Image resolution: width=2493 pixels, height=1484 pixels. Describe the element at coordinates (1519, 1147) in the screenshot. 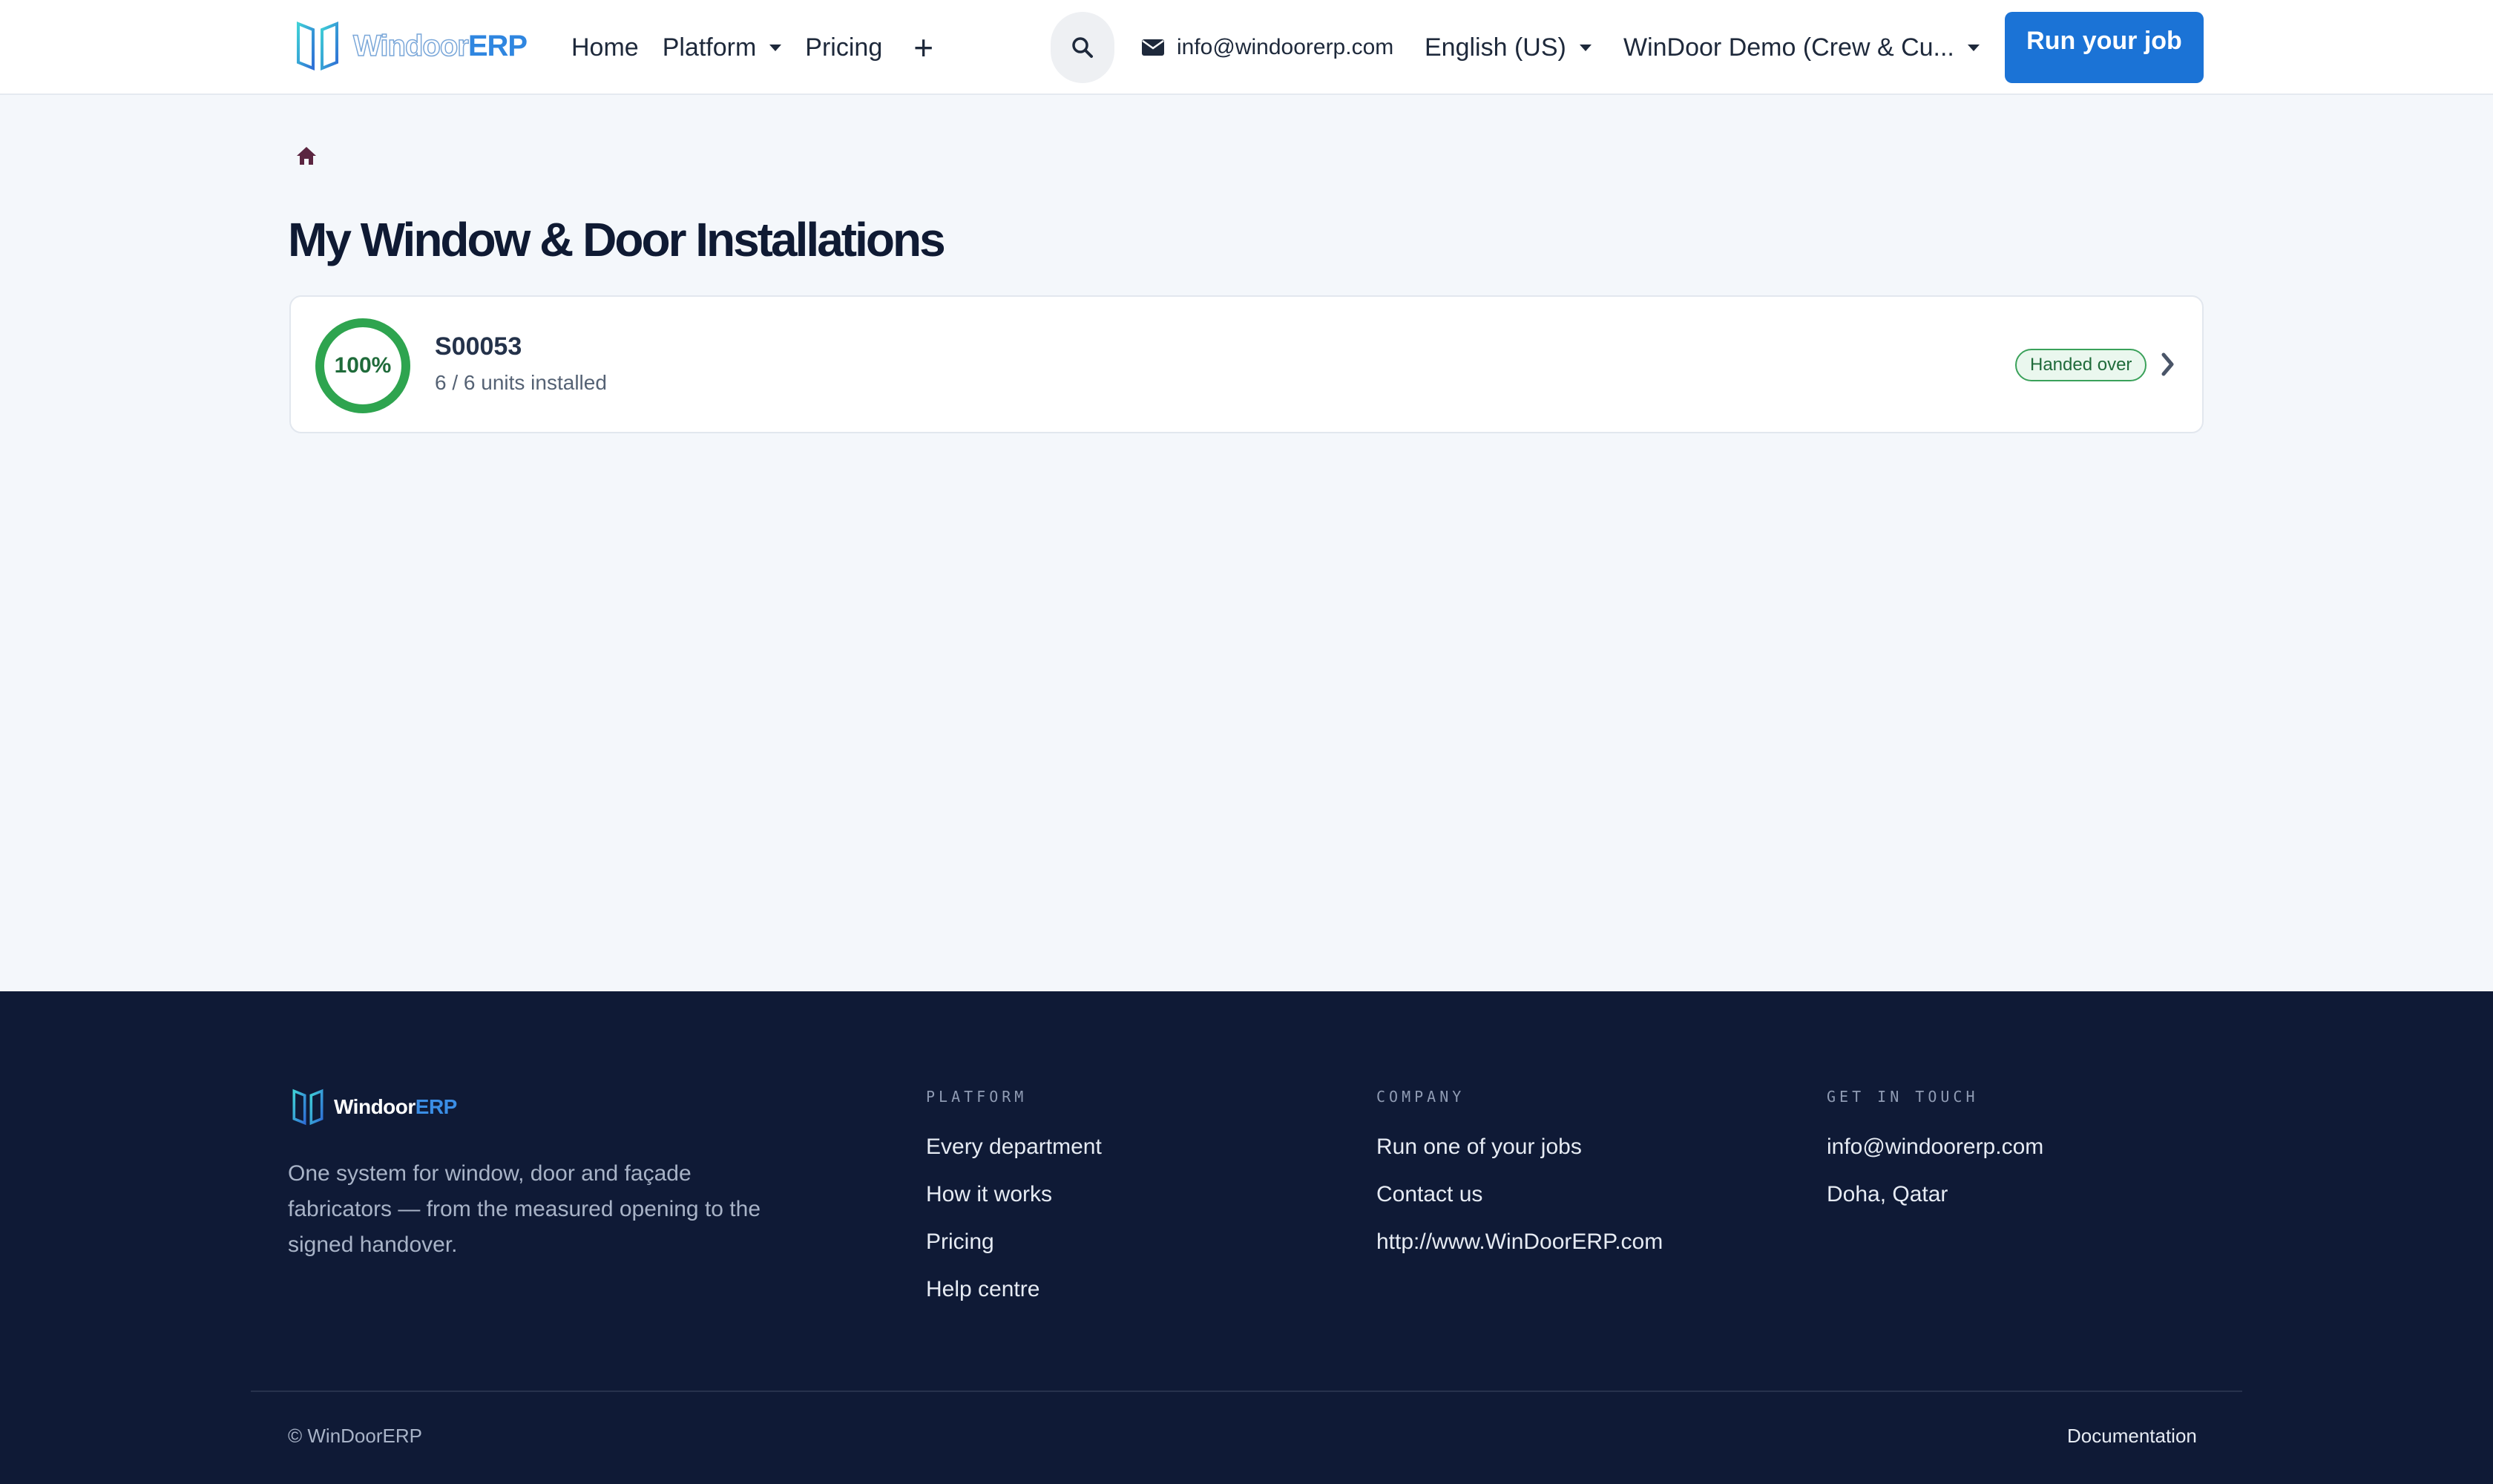

I see `footer-link: Run one of your jobs` at that location.